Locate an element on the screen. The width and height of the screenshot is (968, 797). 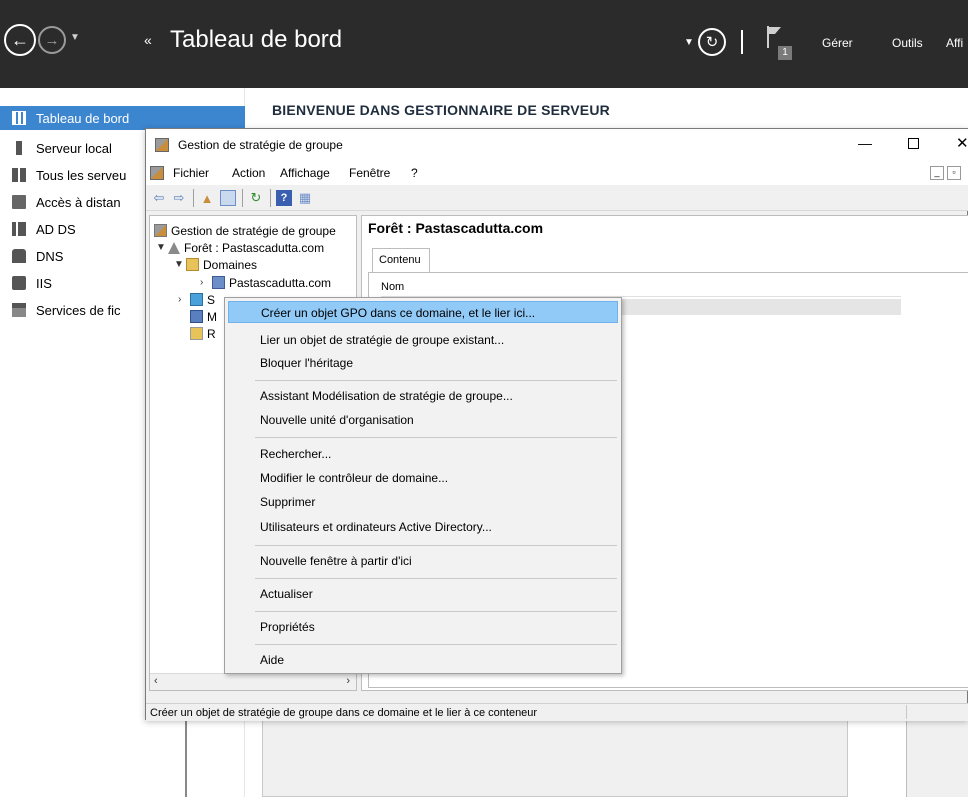
tab-contents: Contenu is located at coordinates (401, 260).